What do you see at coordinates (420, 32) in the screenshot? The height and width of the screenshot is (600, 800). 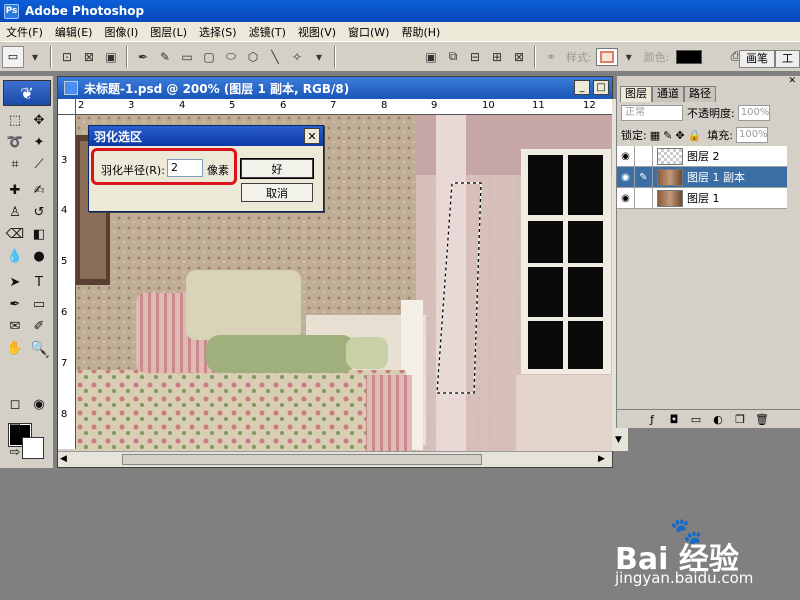 I see `menu-help: 帮助(H)` at bounding box center [420, 32].